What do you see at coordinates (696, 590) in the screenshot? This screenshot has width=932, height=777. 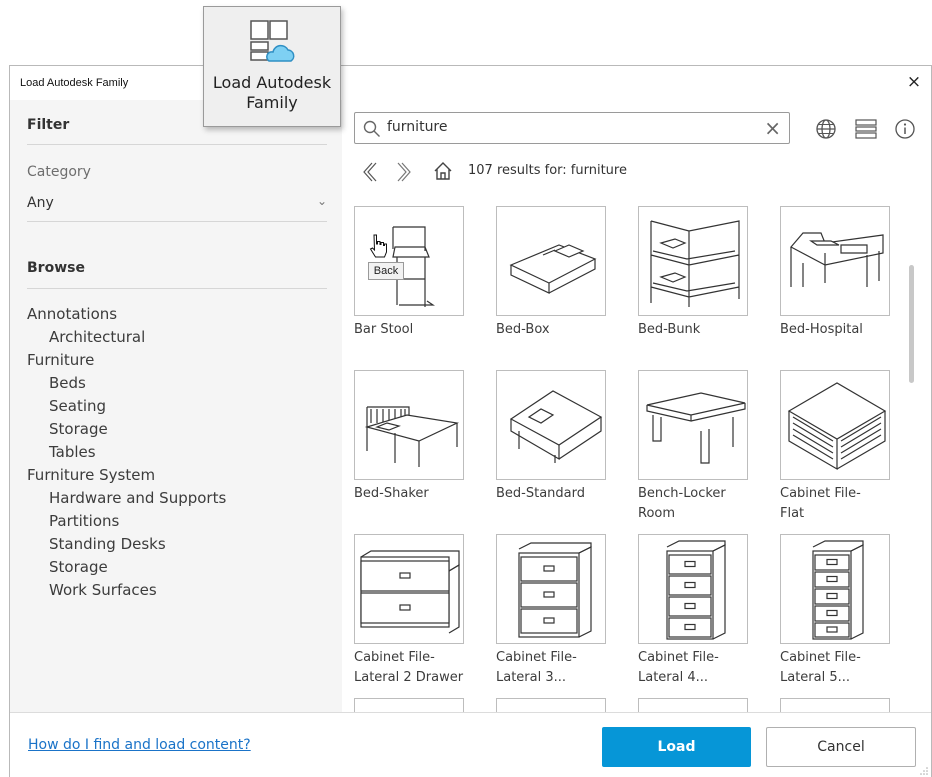 I see `lateral4-icon` at bounding box center [696, 590].